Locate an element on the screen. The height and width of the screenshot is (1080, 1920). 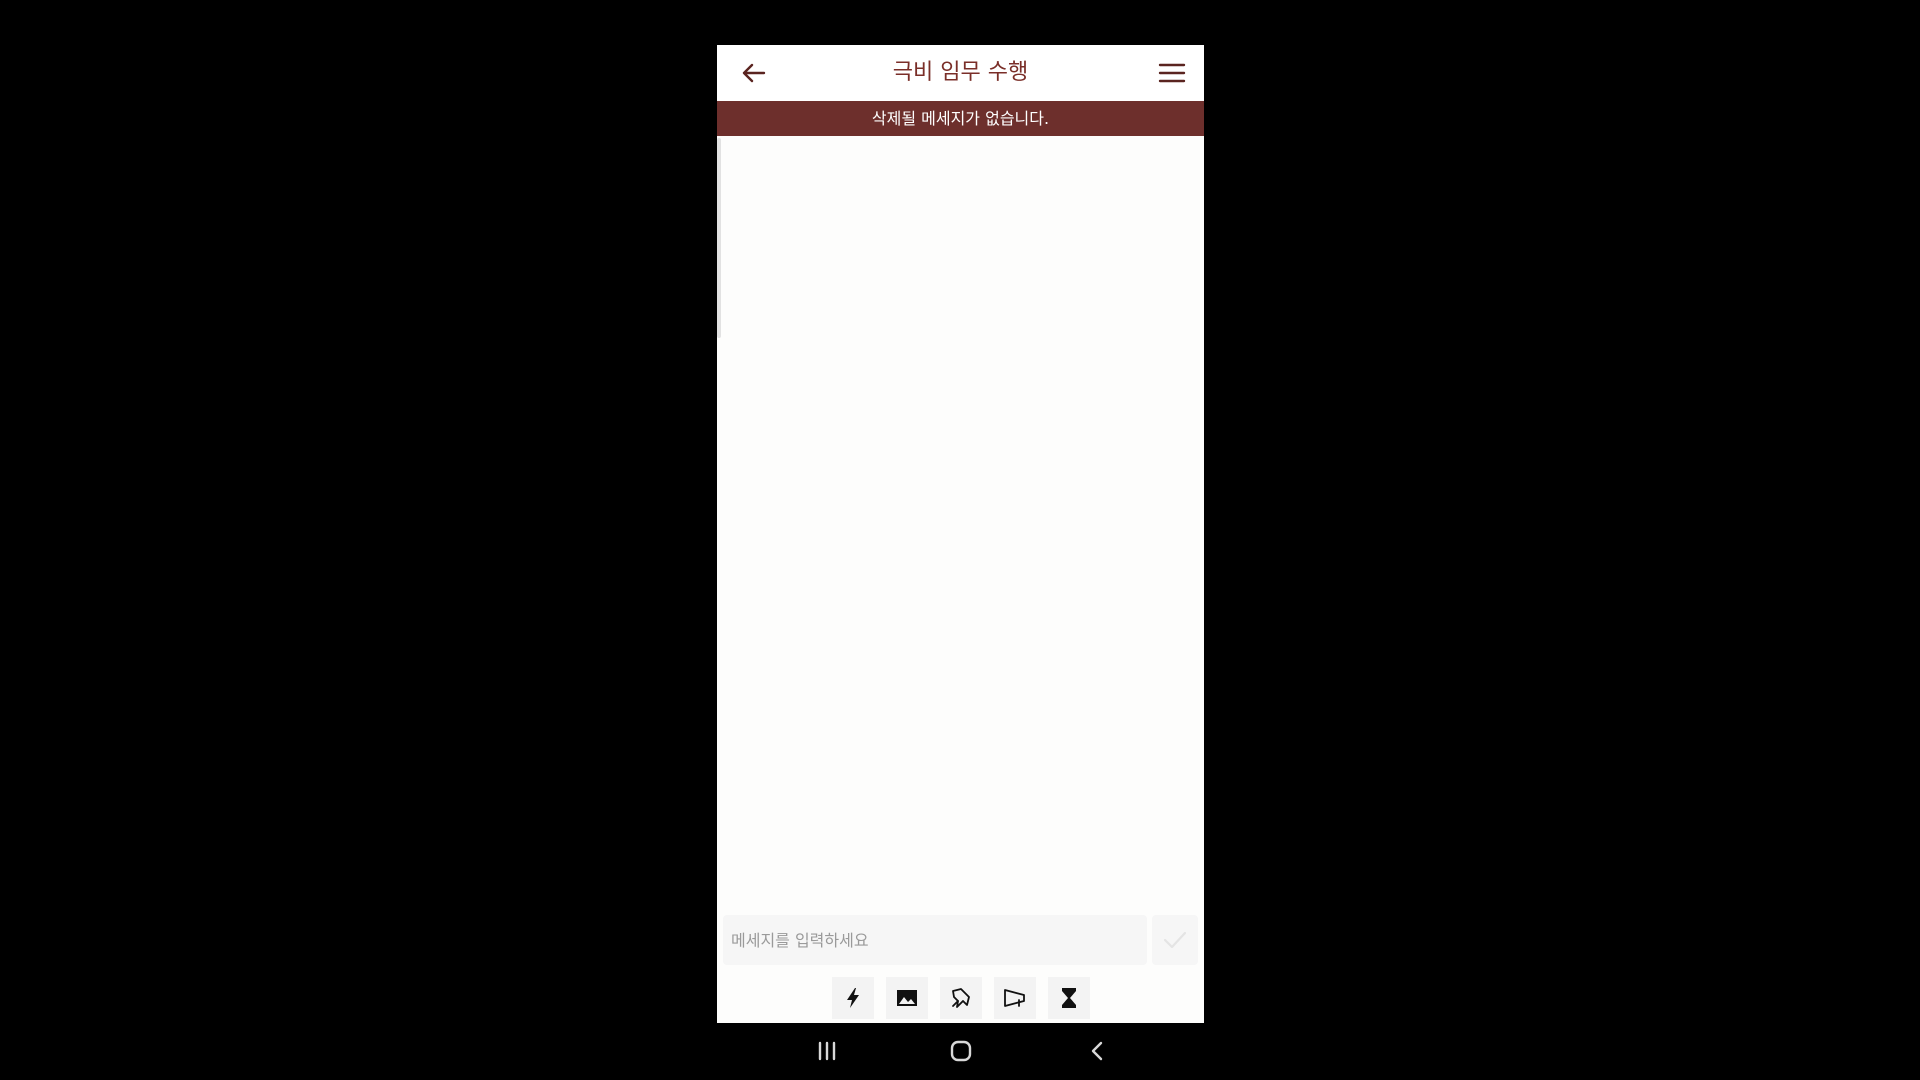
recent-apps-icon is located at coordinates (827, 1051).